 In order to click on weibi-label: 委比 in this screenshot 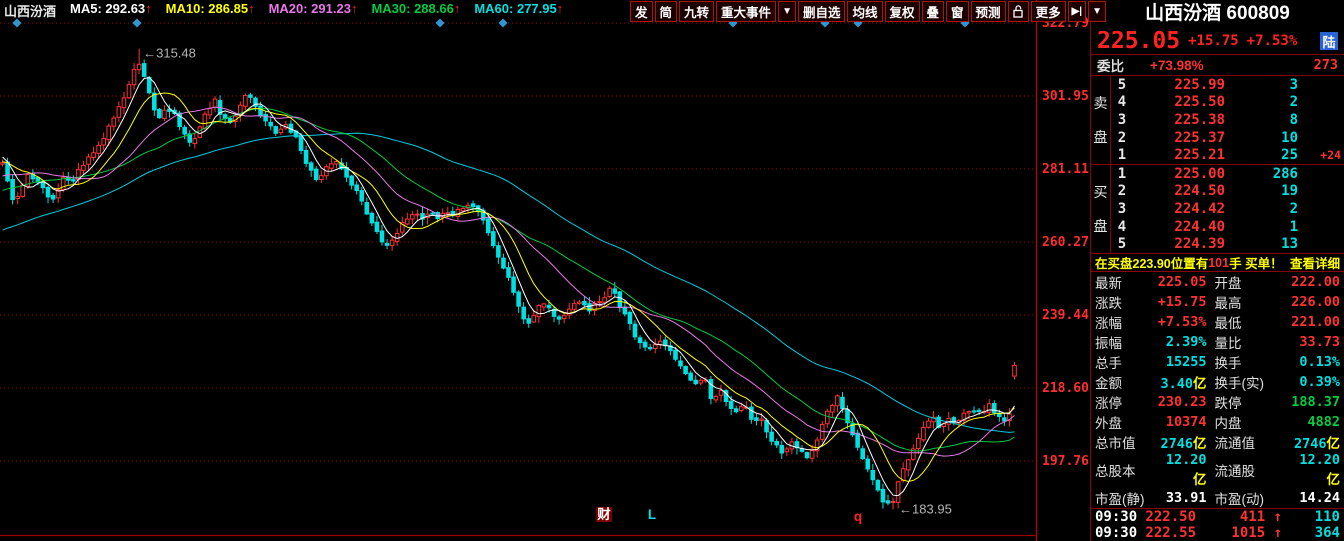, I will do `click(1110, 66)`.